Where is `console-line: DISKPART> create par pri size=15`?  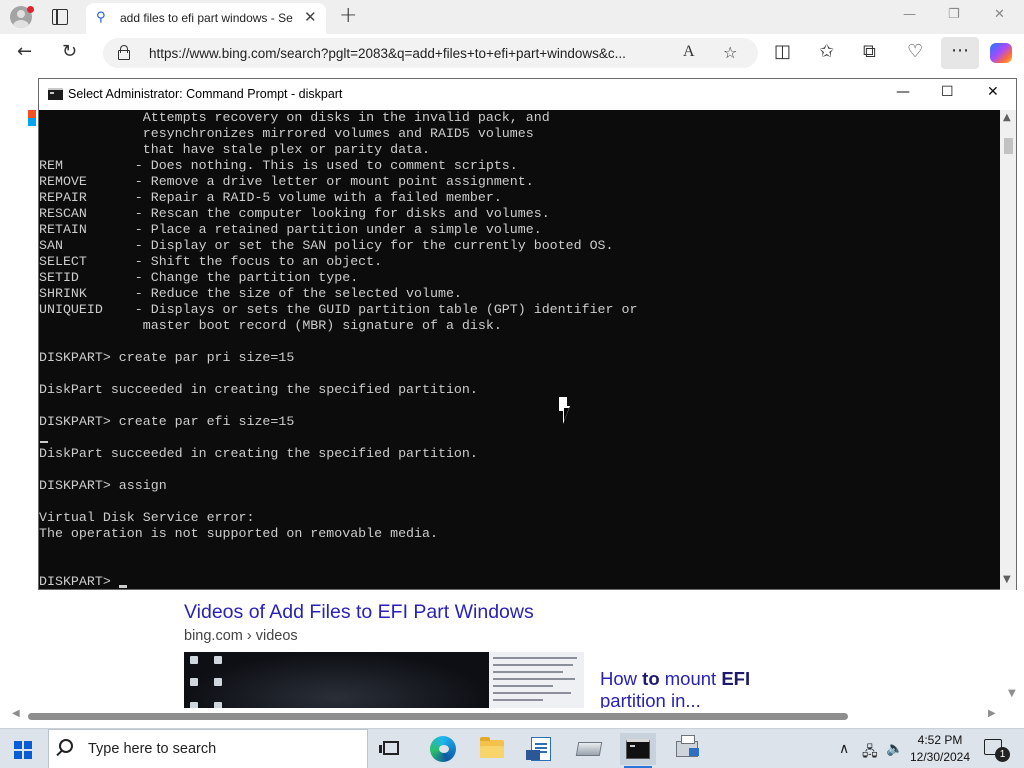
console-line: DISKPART> create par pri size=15 is located at coordinates (167, 357).